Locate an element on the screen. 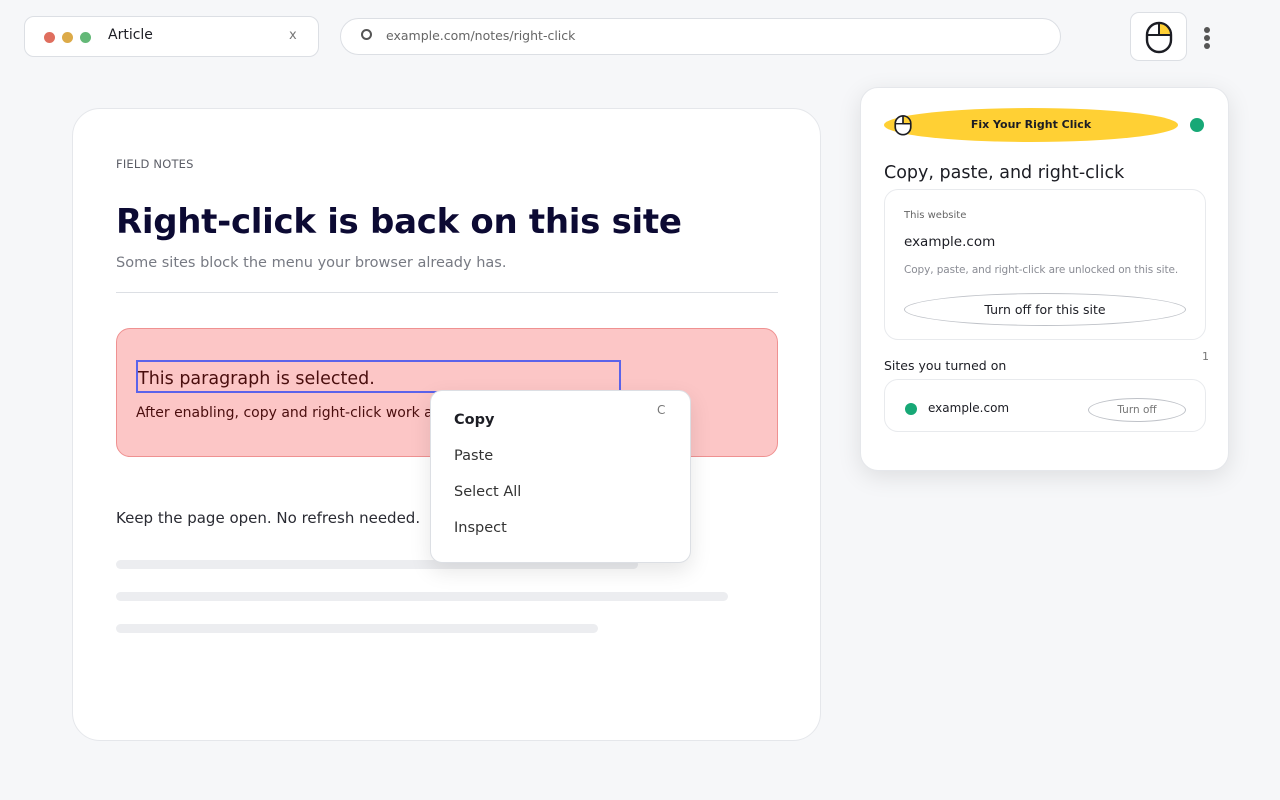  mouse-icon is located at coordinates (1159, 37).